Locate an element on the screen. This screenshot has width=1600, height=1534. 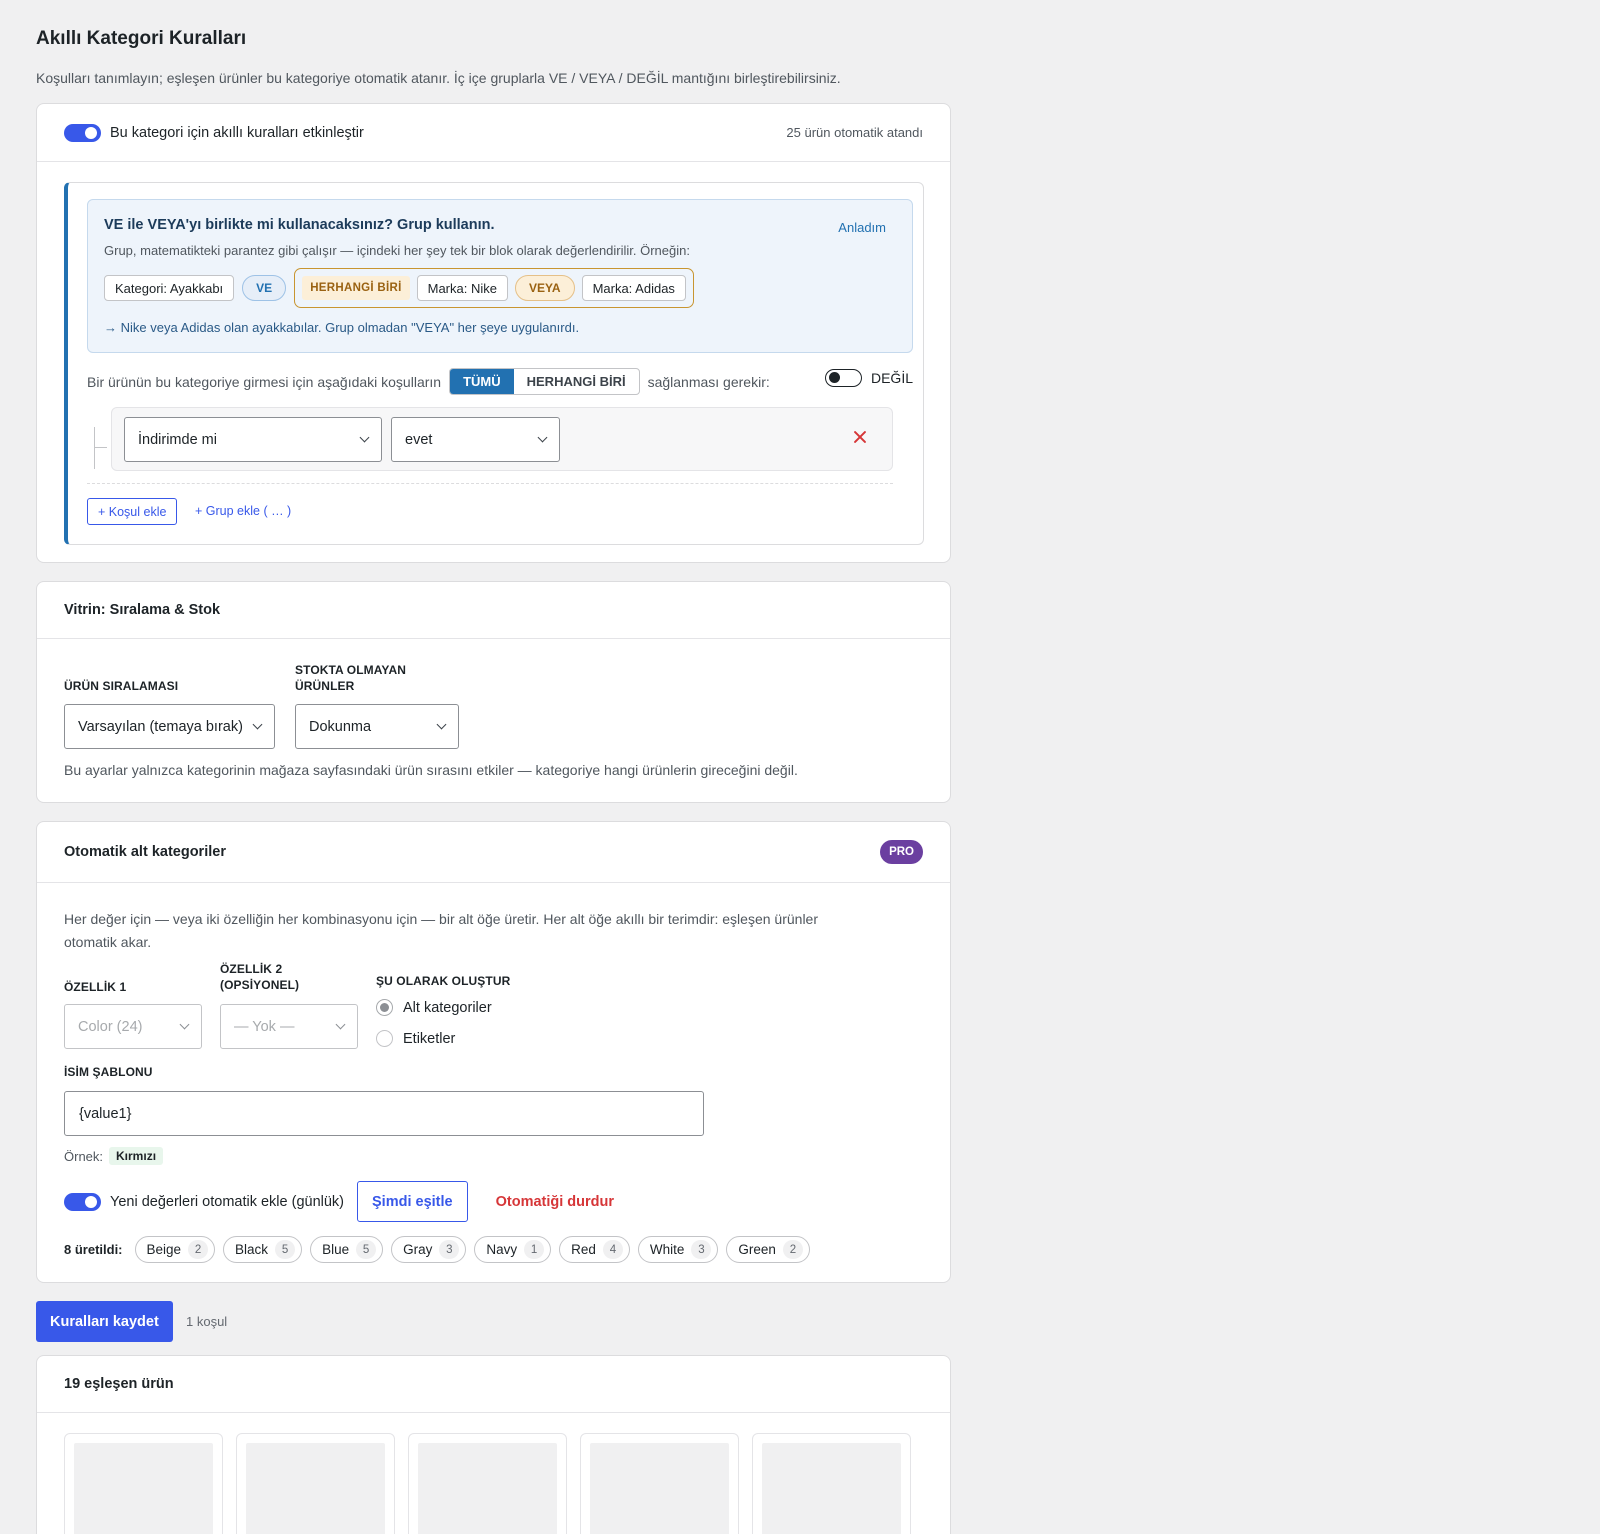
name-example: Örnek: Kırmızı is located at coordinates (114, 1156).